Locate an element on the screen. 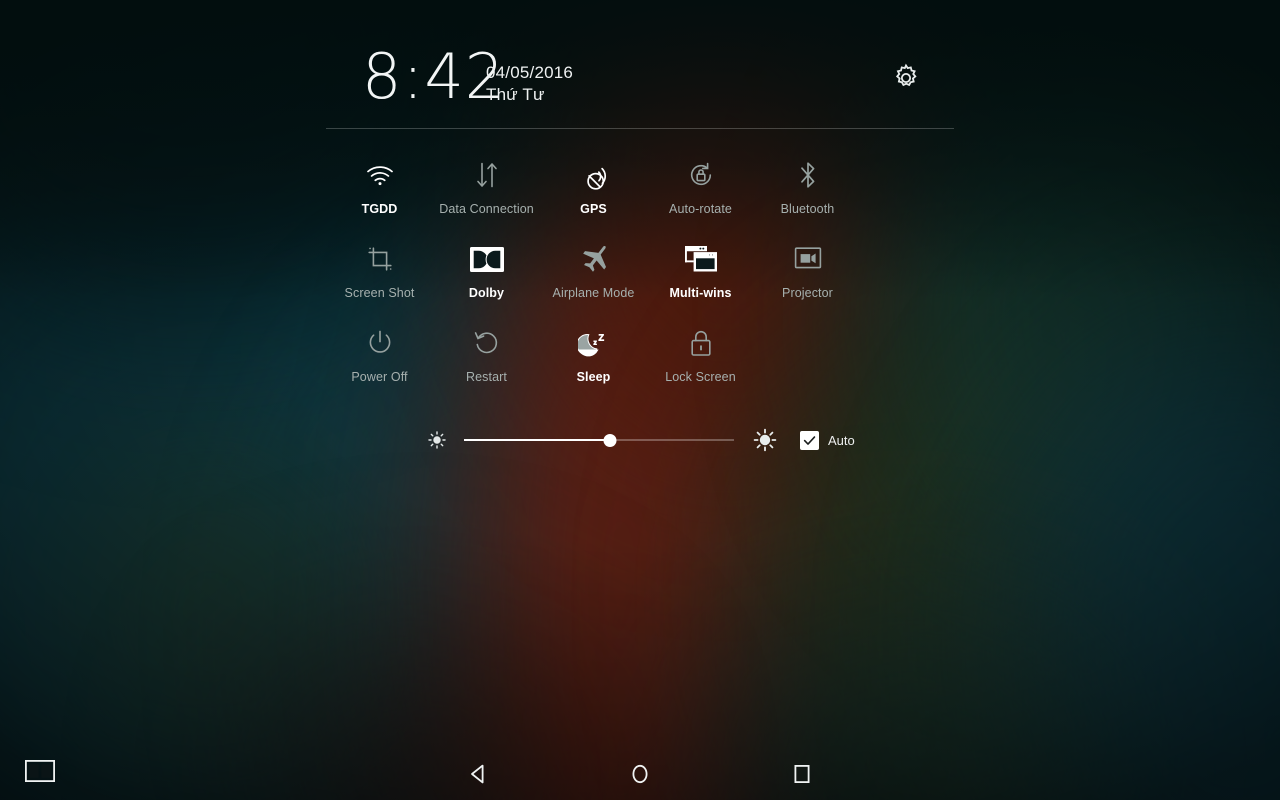  tile-label: Multi-wins is located at coordinates (700, 293).